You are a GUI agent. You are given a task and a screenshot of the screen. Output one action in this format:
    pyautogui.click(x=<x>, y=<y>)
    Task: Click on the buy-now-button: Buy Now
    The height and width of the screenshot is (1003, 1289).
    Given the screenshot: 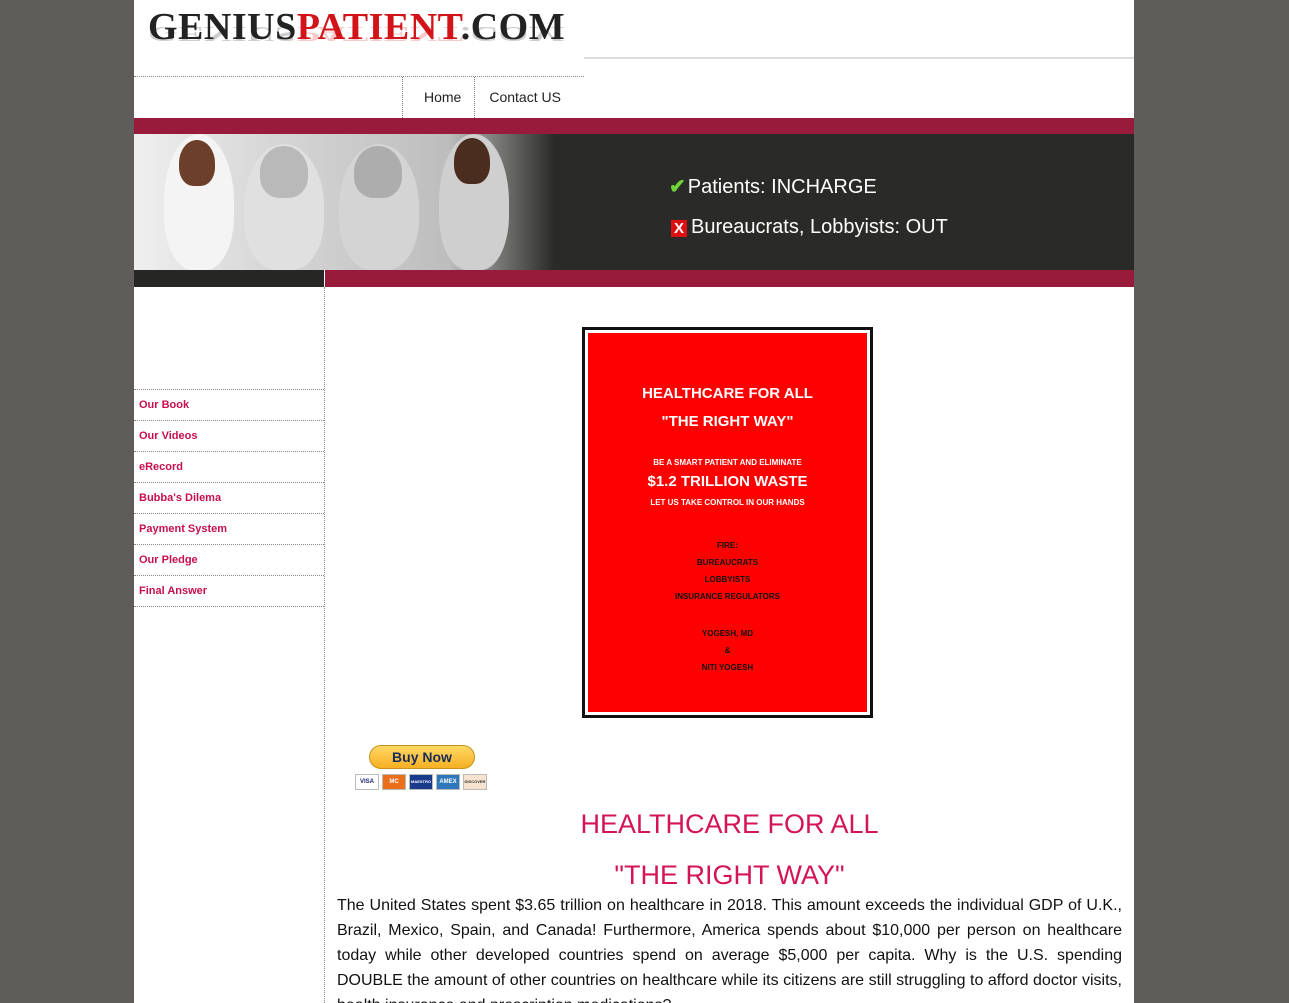 What is the action you would take?
    pyautogui.click(x=422, y=757)
    